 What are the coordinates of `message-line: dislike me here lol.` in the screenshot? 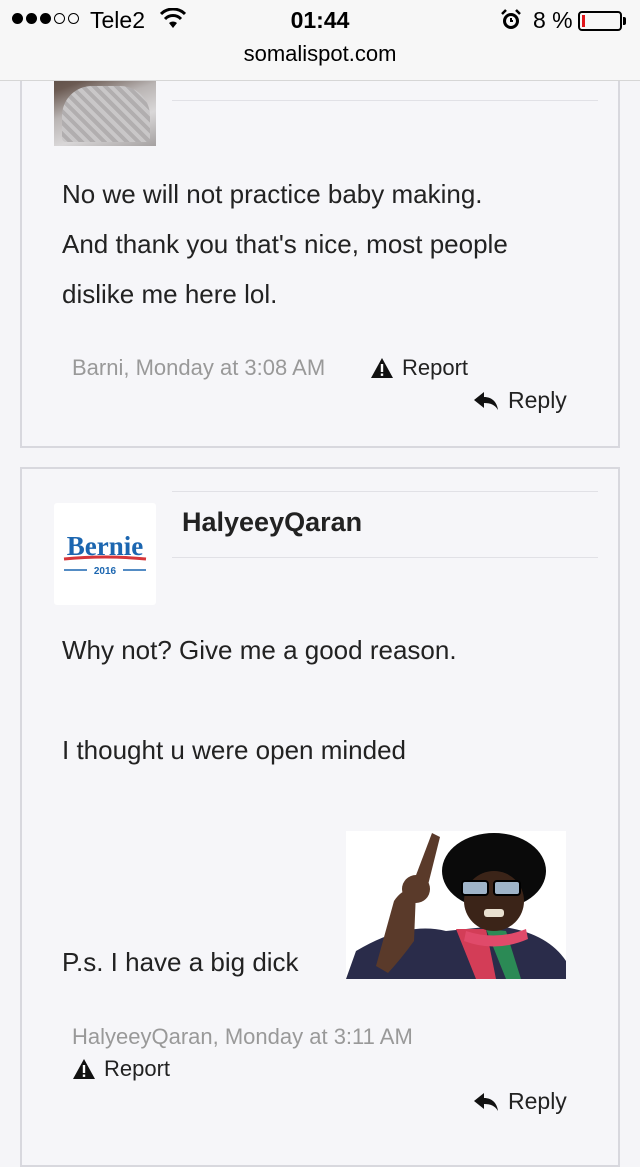 It's located at (170, 294).